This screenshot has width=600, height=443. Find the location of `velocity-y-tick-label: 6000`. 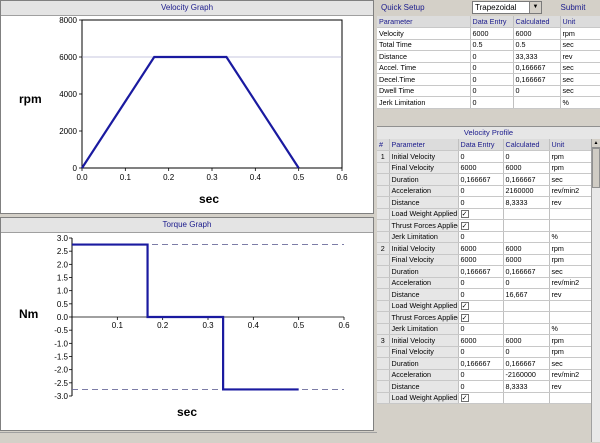

velocity-y-tick-label: 6000 is located at coordinates (68, 57).